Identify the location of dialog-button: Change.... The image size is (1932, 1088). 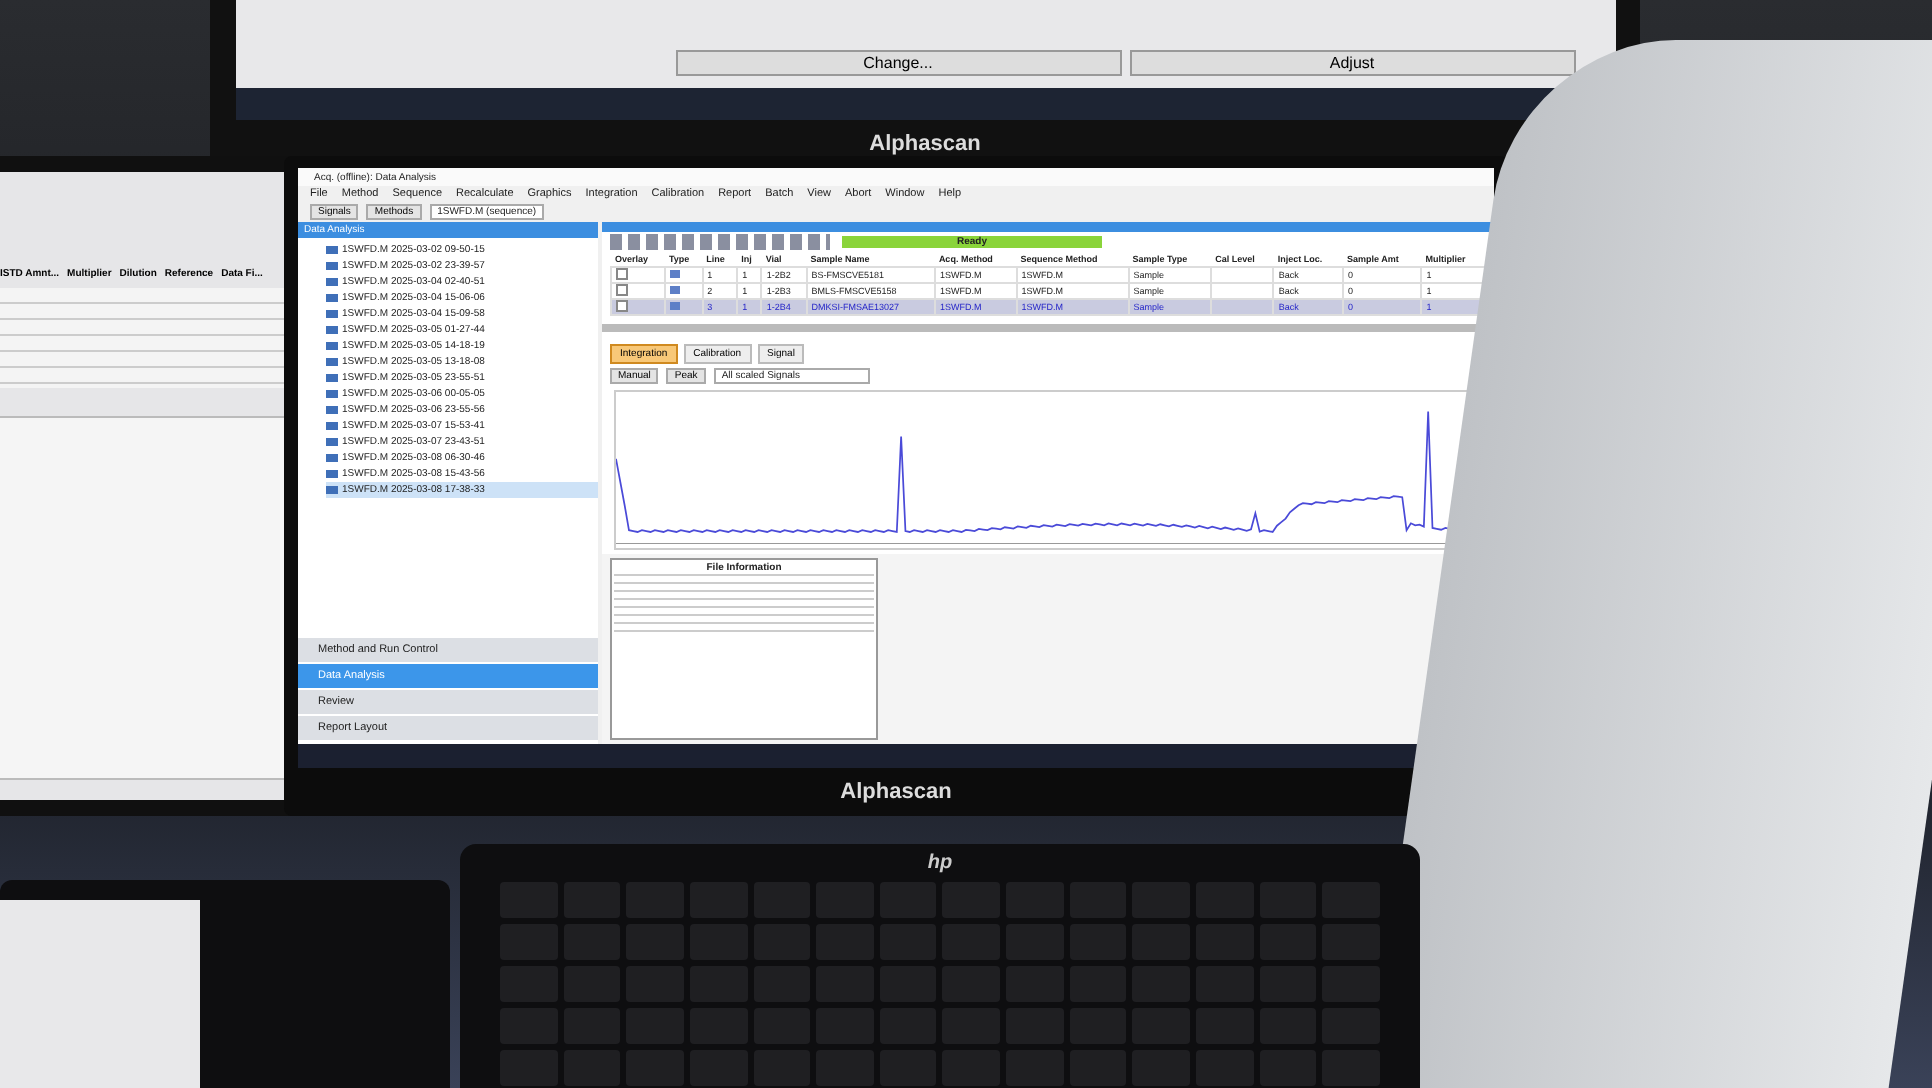
(898, 63).